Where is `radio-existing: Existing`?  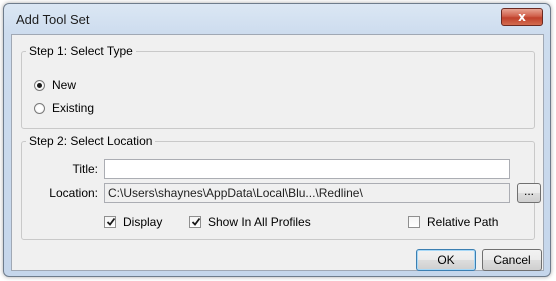
radio-existing: Existing is located at coordinates (64, 108).